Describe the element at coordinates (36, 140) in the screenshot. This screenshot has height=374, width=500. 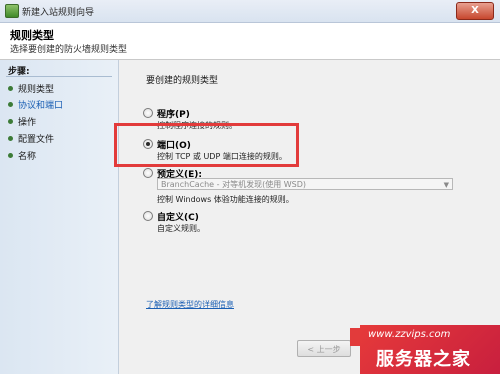
I see `step-label: 配置文件` at that location.